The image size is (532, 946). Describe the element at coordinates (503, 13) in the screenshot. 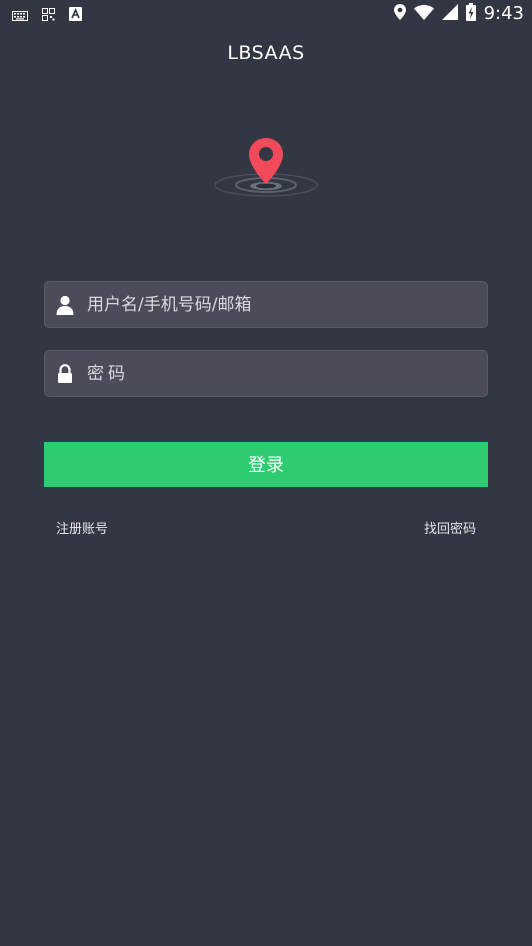

I see `status-time: 9:43` at that location.